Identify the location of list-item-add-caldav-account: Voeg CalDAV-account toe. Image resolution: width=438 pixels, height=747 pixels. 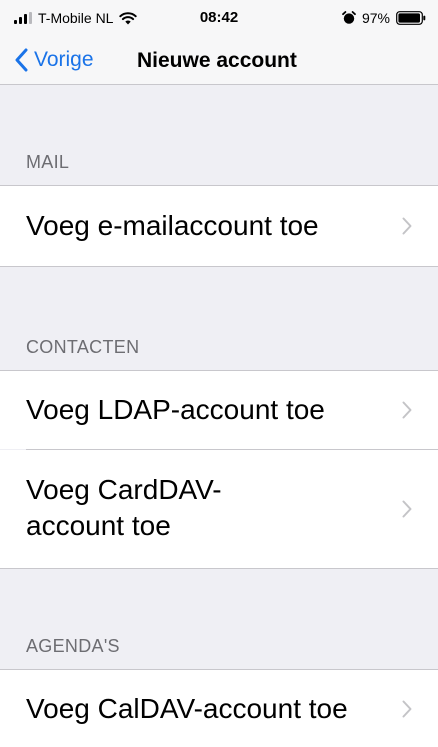
(219, 708).